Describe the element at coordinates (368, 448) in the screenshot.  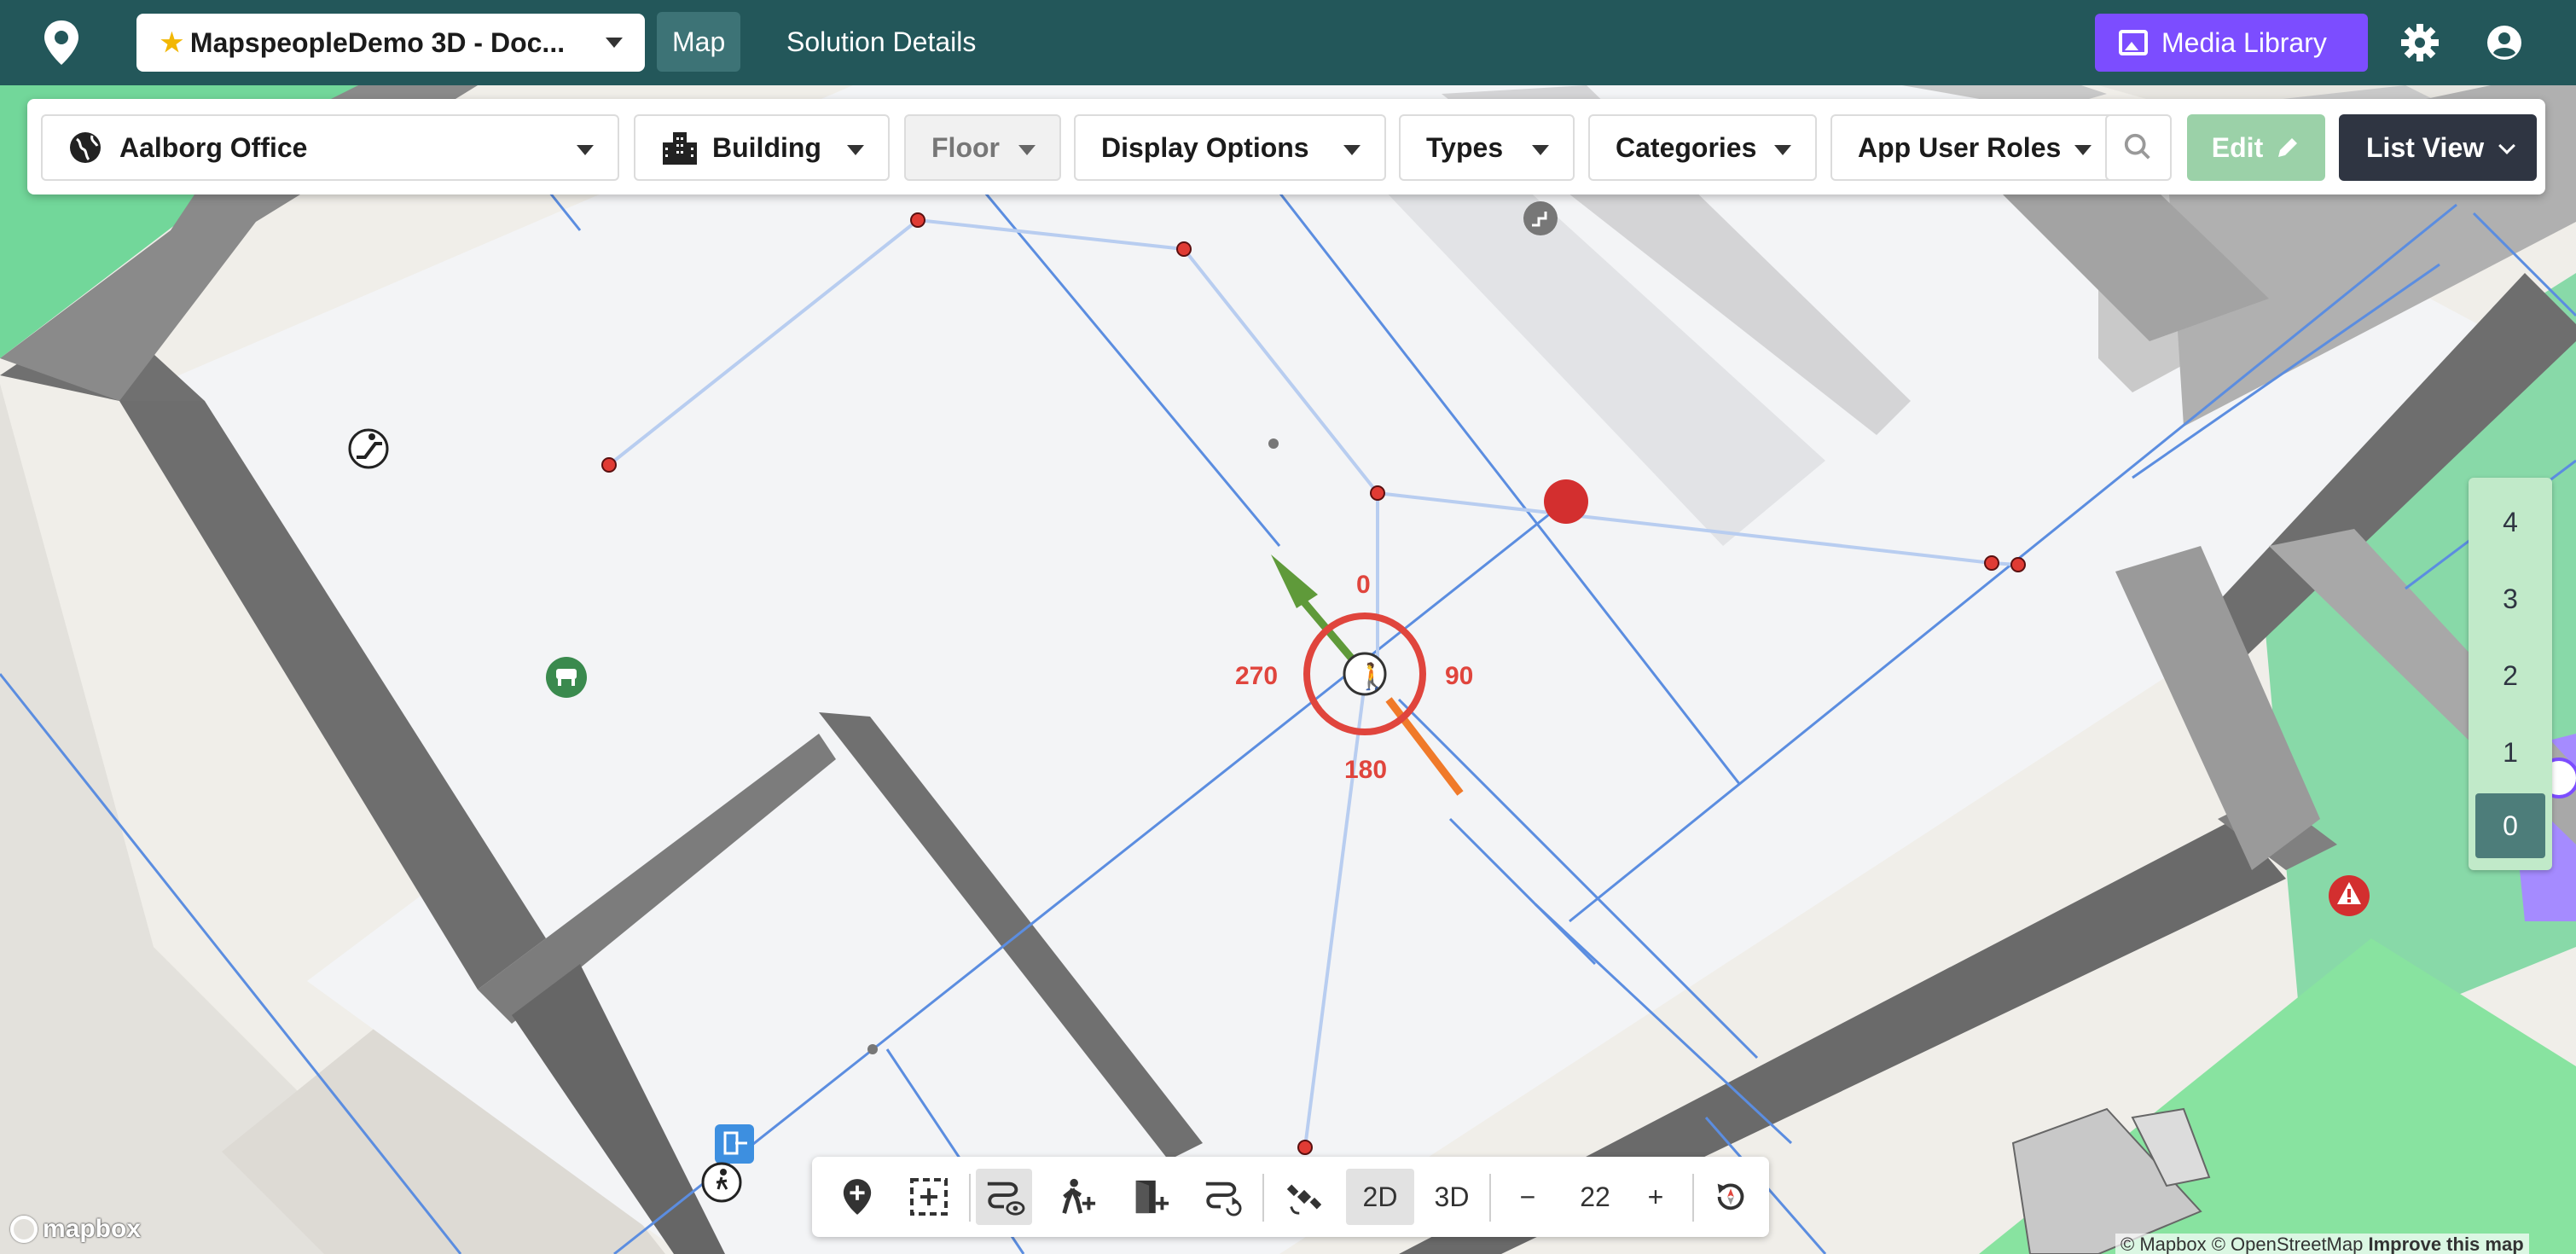
I see `escalator-icon` at that location.